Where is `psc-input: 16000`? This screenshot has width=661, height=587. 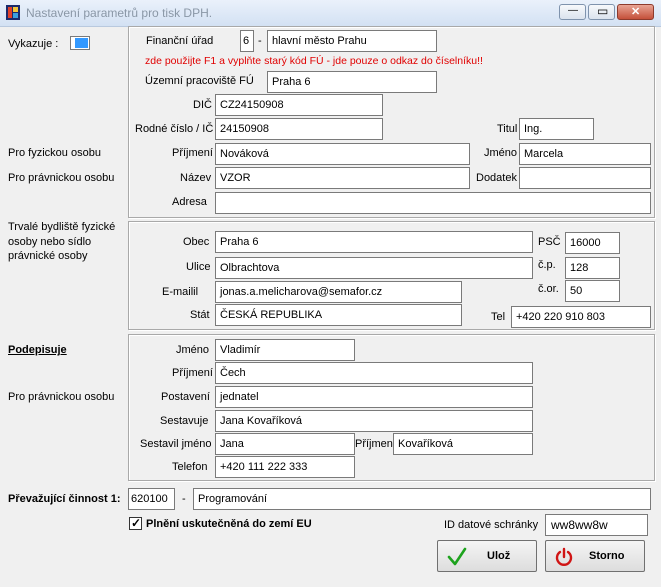
psc-input: 16000 is located at coordinates (592, 243).